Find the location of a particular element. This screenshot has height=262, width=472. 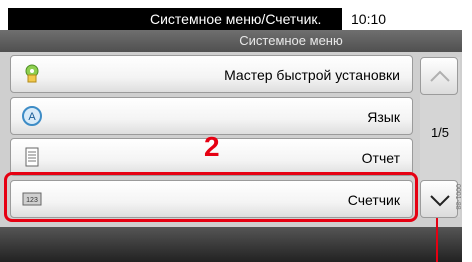

menu-item-language: A Язык is located at coordinates (211, 116).